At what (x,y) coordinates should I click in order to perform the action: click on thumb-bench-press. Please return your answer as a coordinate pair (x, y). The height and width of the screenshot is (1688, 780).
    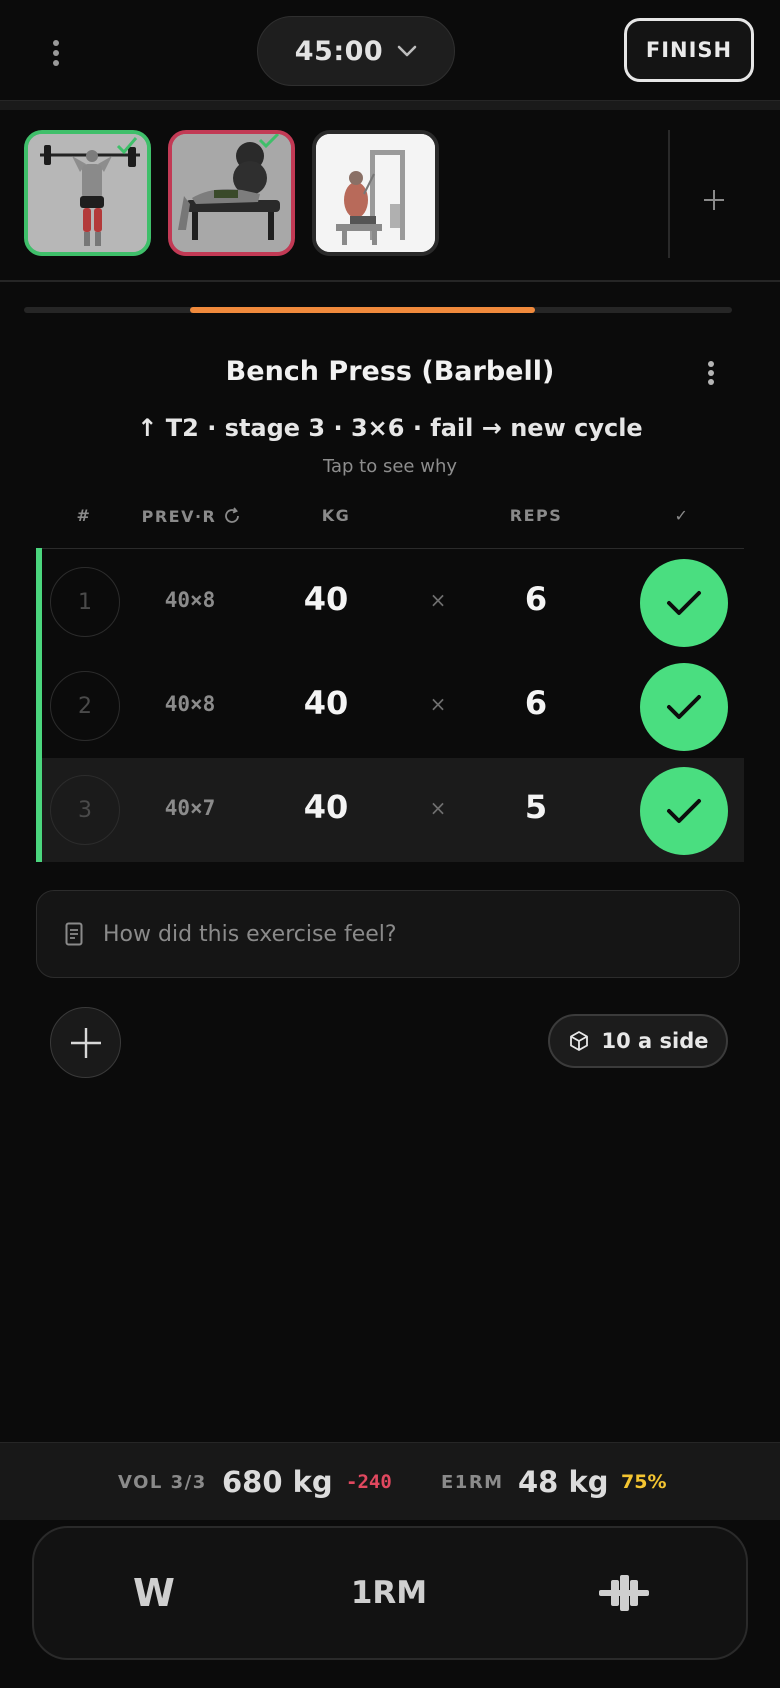
    Looking at the image, I should click on (231, 193).